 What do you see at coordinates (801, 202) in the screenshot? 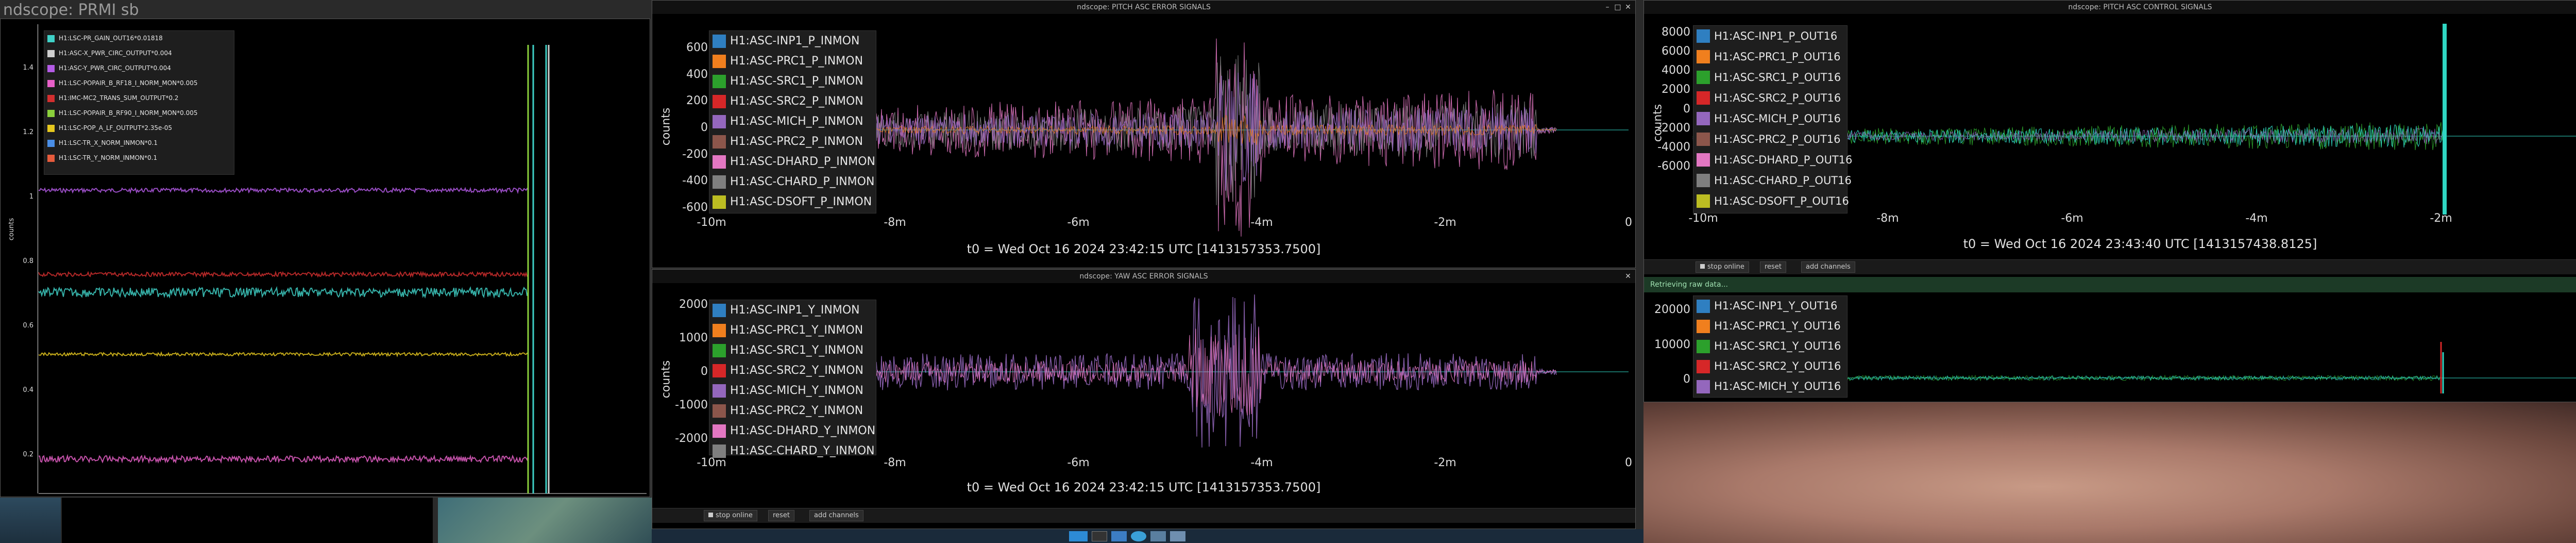
I see `legend-label: H1:ASC-DSOFT_P_INMON` at bounding box center [801, 202].